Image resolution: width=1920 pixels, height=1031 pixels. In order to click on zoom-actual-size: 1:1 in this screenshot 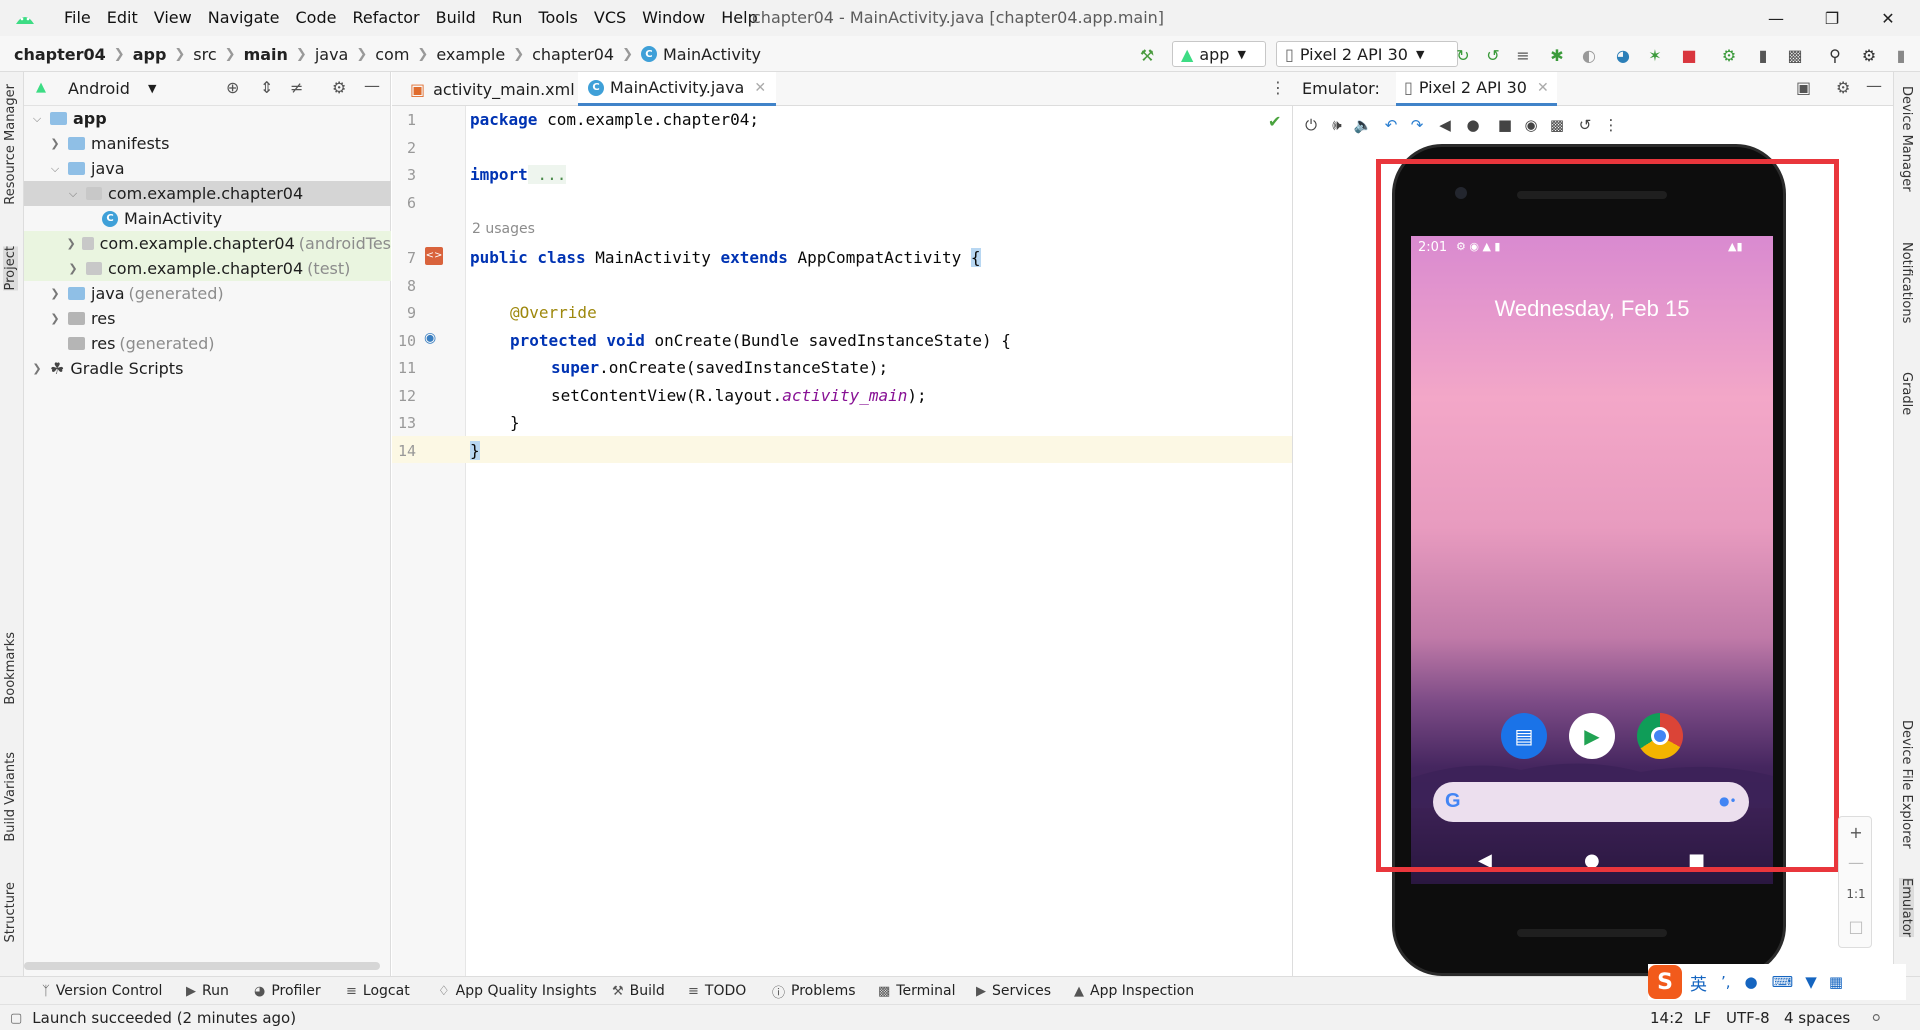, I will do `click(1856, 894)`.